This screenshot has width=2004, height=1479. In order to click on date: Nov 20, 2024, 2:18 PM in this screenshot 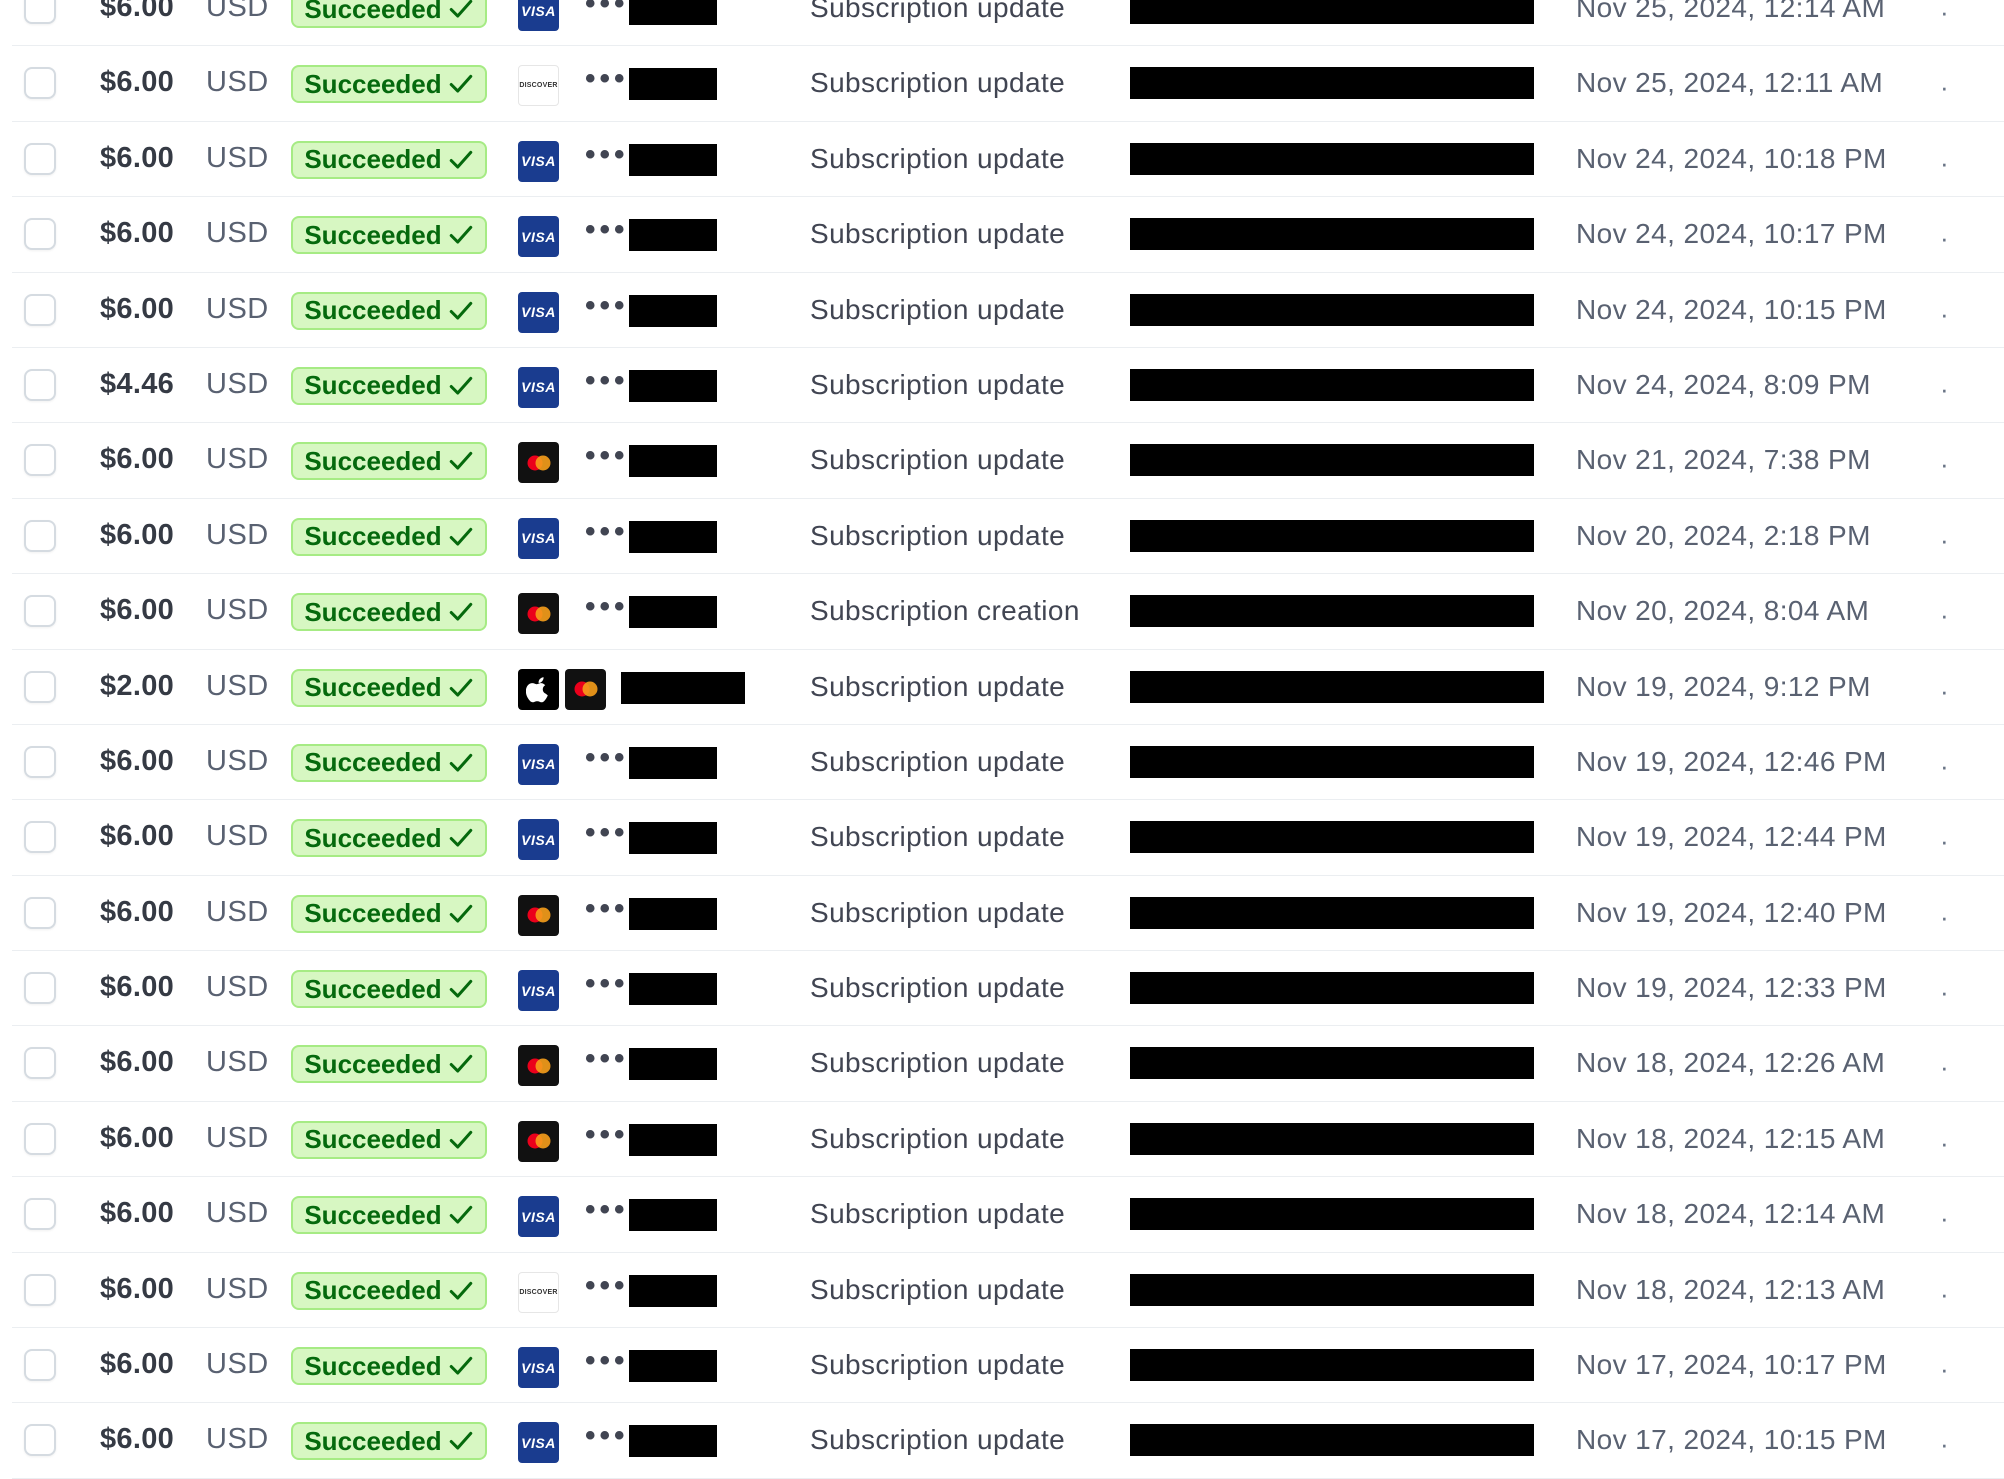, I will do `click(1723, 535)`.